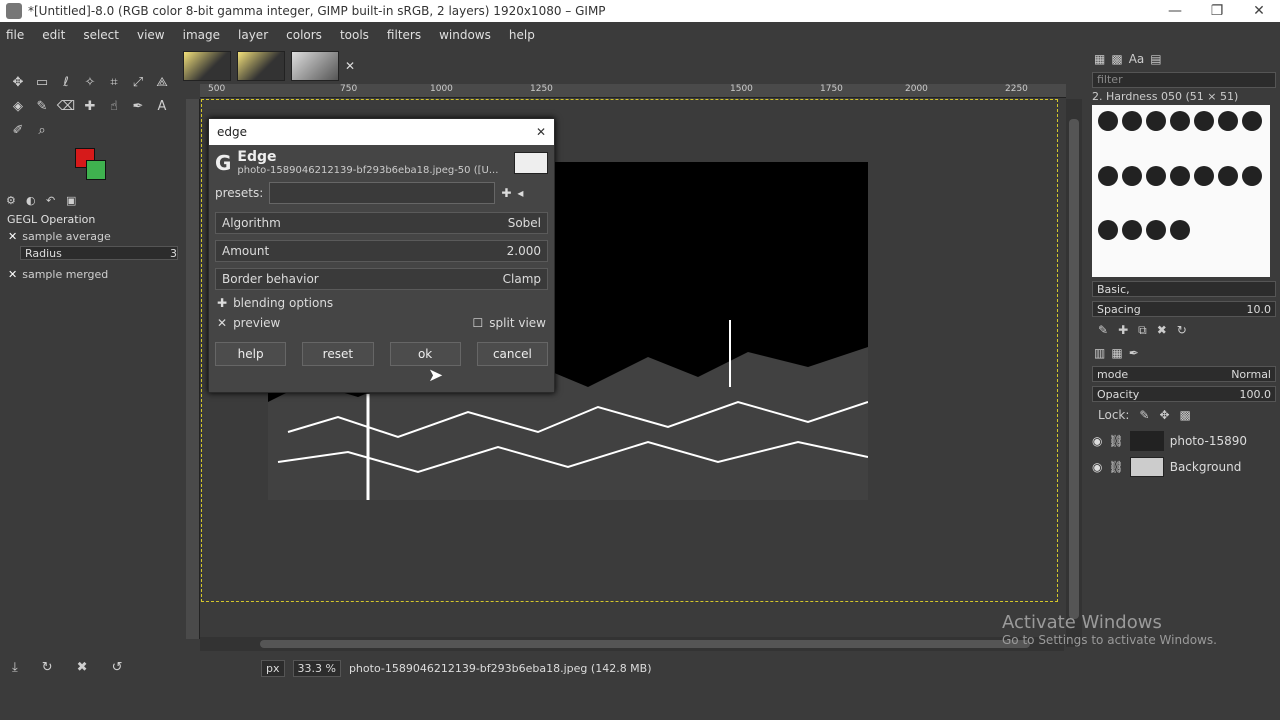  Describe the element at coordinates (251, 354) in the screenshot. I see `help-button: help` at that location.